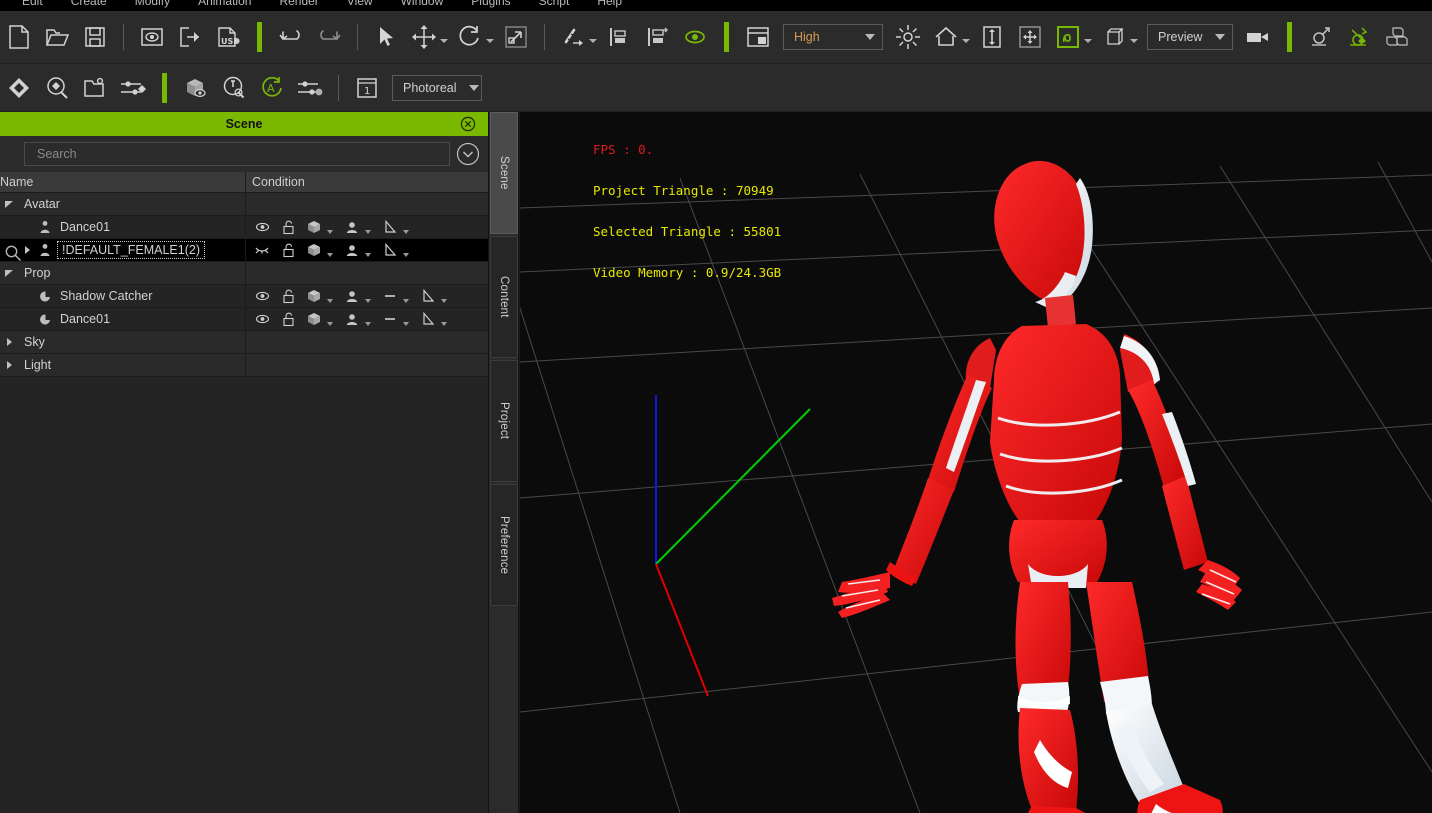 Image resolution: width=1432 pixels, height=813 pixels. Describe the element at coordinates (244, 250) in the screenshot. I see `table-row: !DEFAULT_FEMALE1(2)` at that location.